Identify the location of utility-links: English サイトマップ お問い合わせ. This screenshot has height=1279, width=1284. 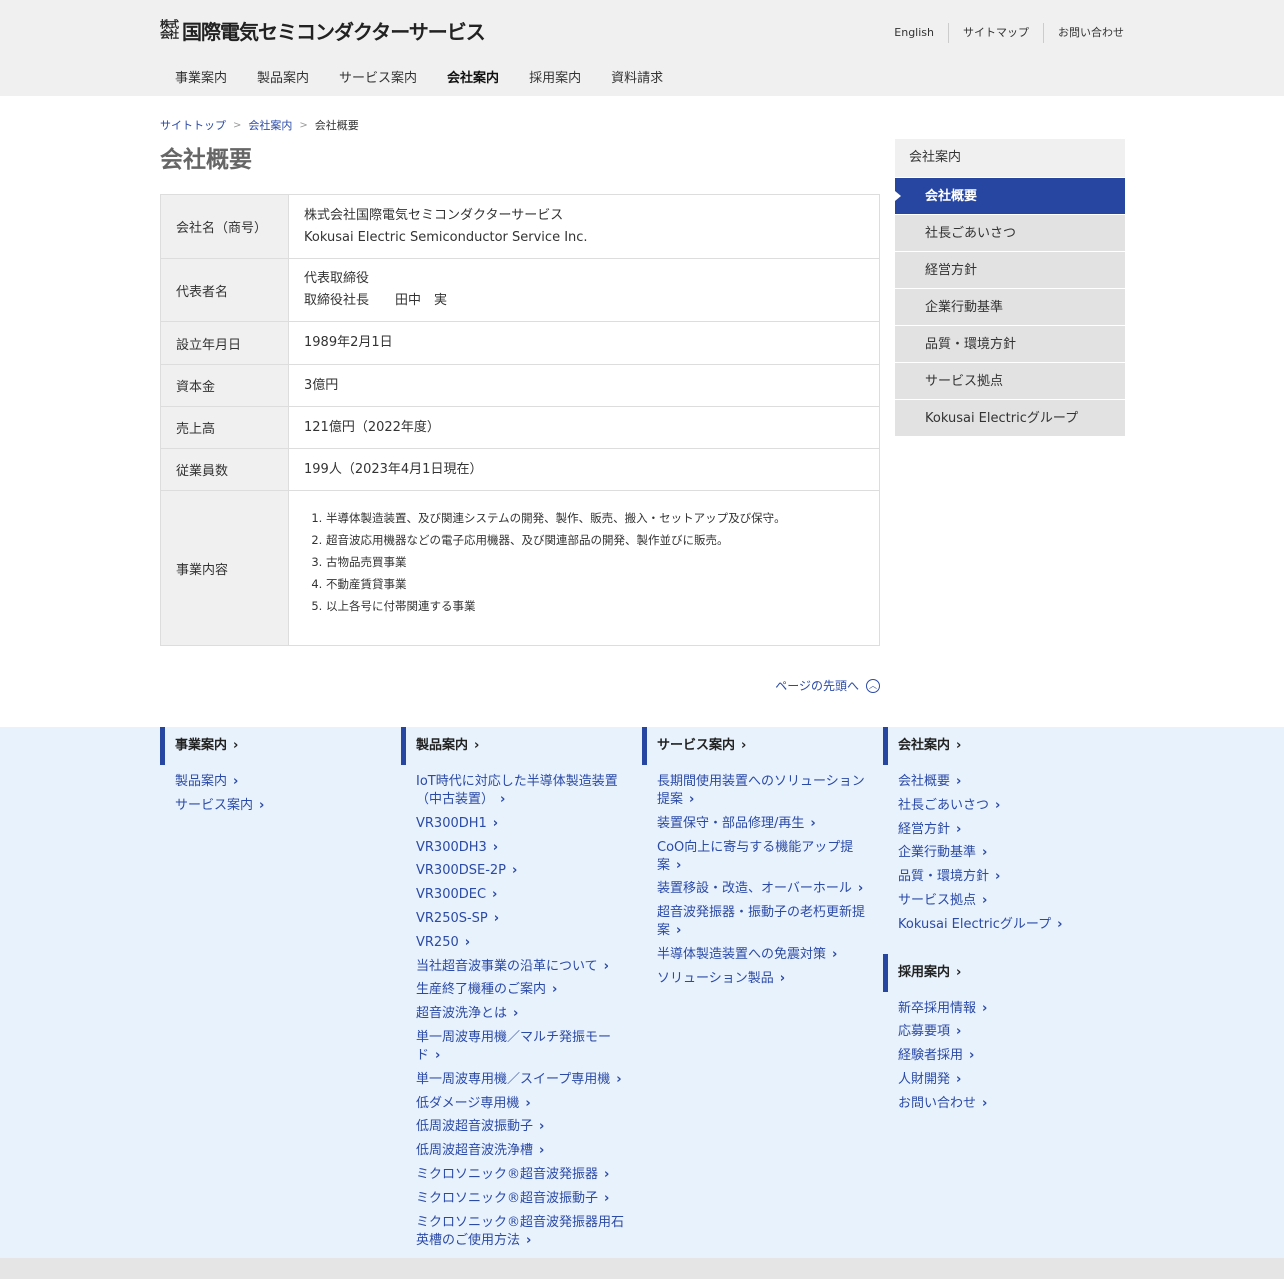
(1002, 33).